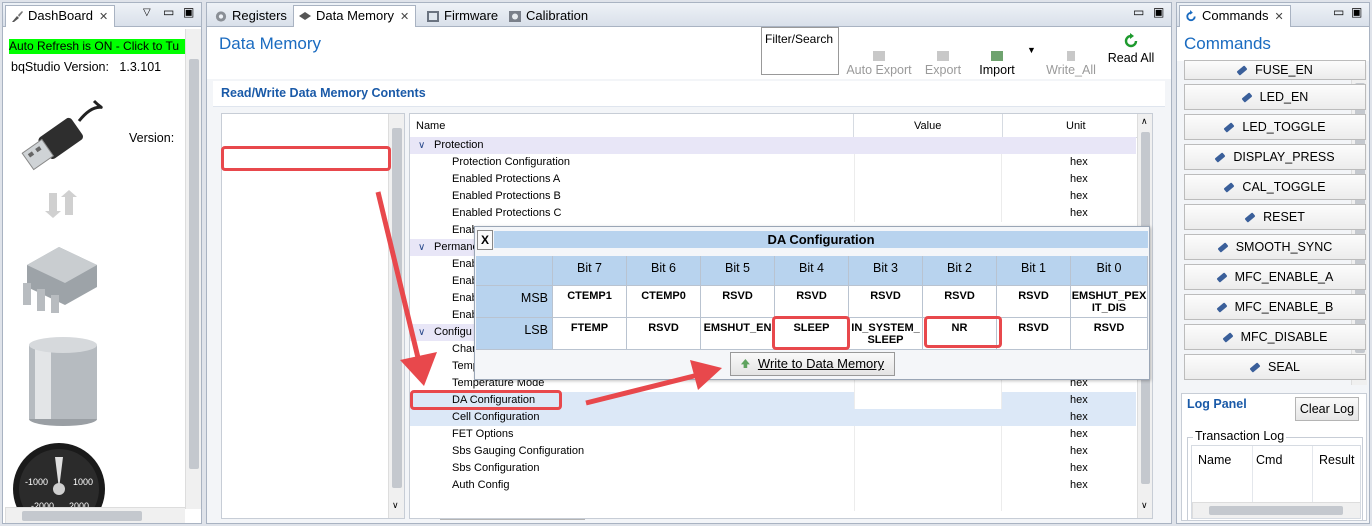  What do you see at coordinates (773, 434) in the screenshot?
I see `table-row: FET Options hex` at bounding box center [773, 434].